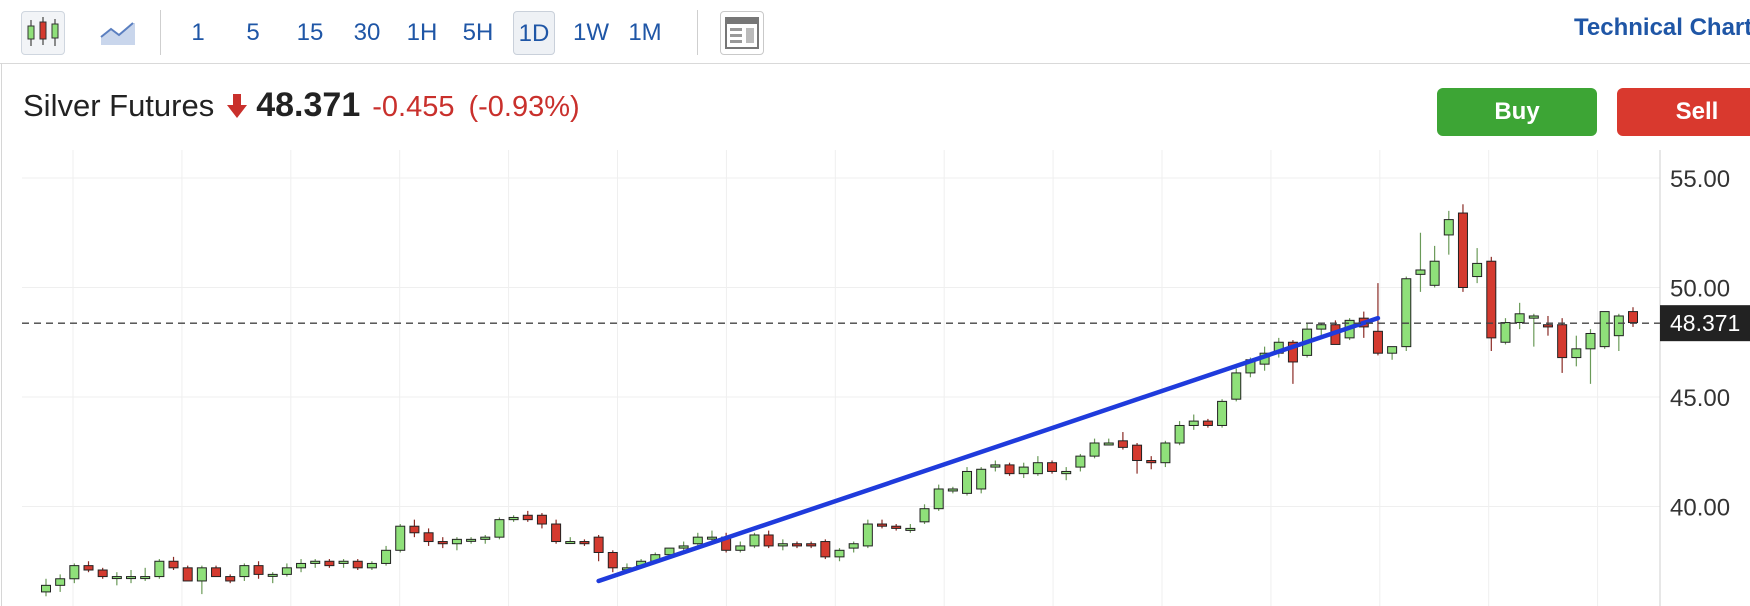  What do you see at coordinates (1700, 179) in the screenshot?
I see `y-axis-tick-label: 55.00` at bounding box center [1700, 179].